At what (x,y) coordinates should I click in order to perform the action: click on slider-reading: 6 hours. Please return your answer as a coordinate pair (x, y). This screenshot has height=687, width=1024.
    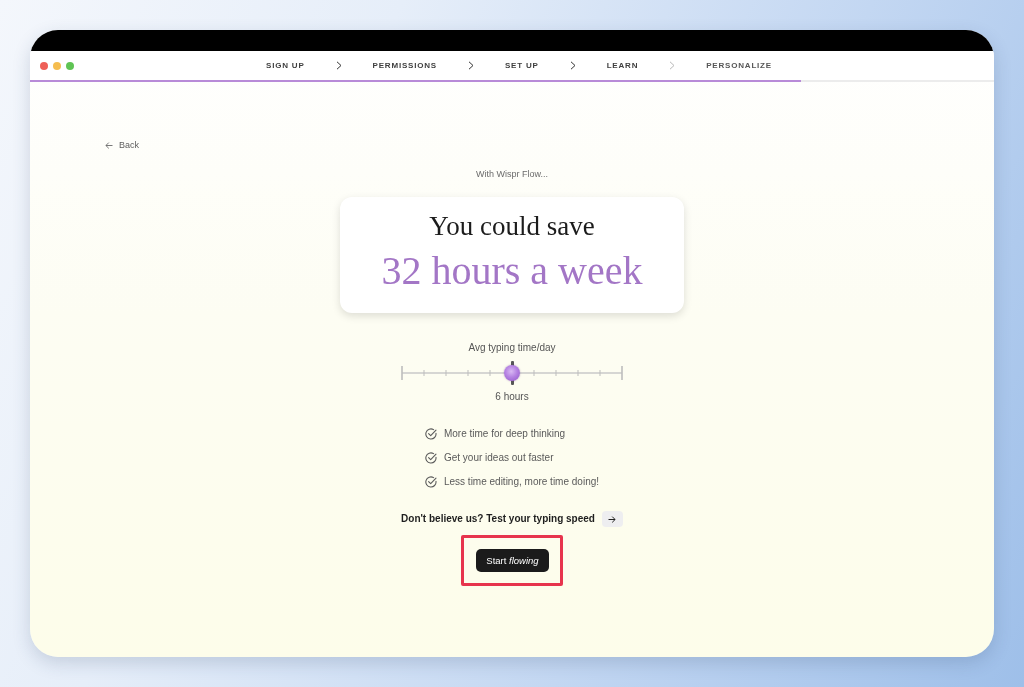
    Looking at the image, I should click on (512, 397).